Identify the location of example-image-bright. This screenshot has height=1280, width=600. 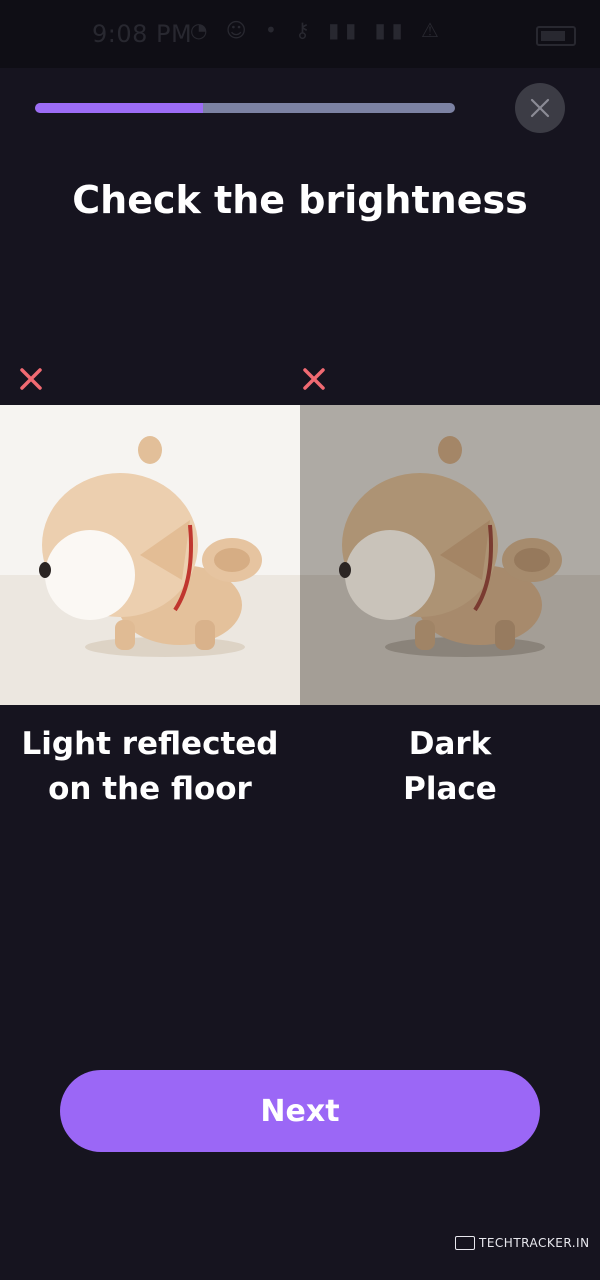
(150, 555).